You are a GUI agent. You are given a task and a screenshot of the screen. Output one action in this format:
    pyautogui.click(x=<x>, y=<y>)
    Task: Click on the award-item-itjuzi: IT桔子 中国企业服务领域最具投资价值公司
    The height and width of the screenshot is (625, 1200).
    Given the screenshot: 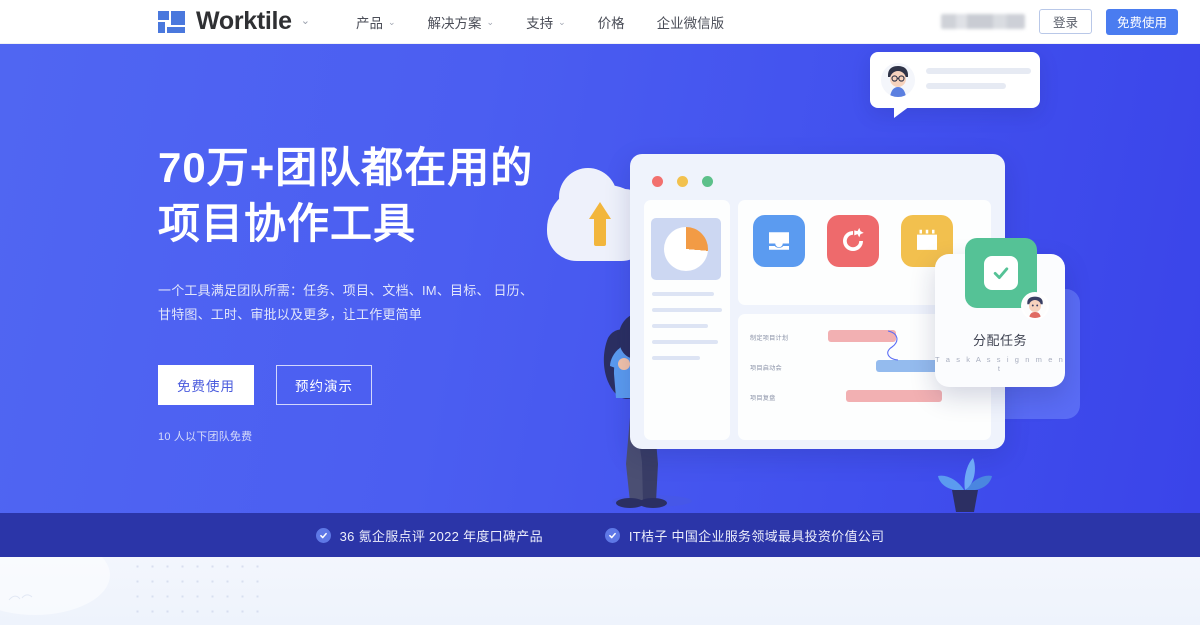 What is the action you would take?
    pyautogui.click(x=744, y=535)
    